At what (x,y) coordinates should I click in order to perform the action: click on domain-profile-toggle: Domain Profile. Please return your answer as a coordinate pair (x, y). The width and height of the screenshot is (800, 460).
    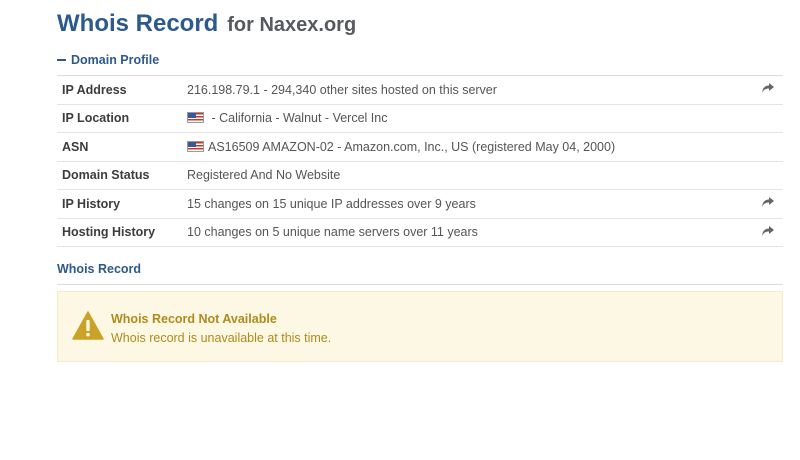
    Looking at the image, I should click on (420, 59).